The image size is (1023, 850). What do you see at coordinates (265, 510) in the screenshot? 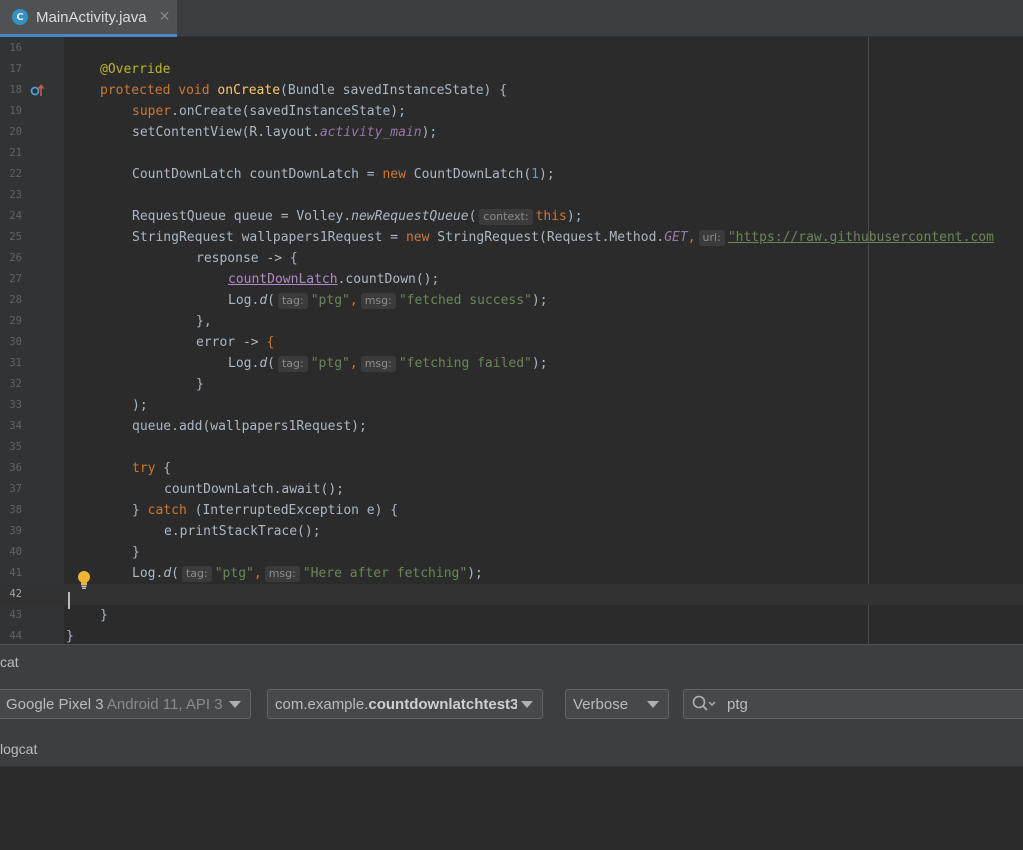
I see `code-text: } catch (InterruptedException e) {` at bounding box center [265, 510].